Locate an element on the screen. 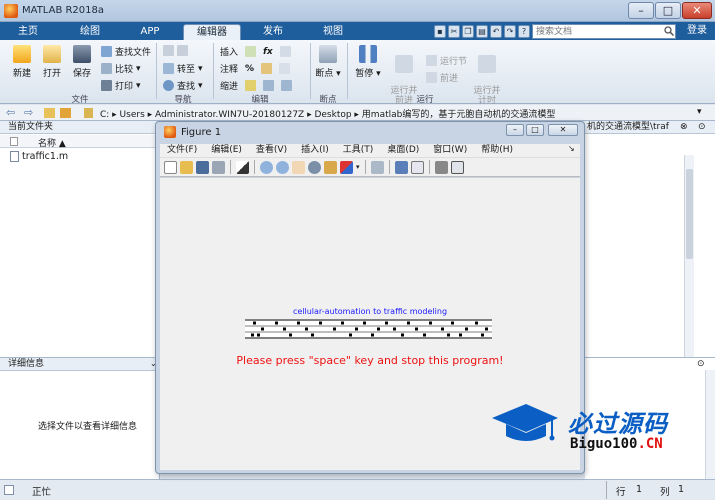 This screenshot has height=500, width=715. save-button: 保存 is located at coordinates (82, 62).